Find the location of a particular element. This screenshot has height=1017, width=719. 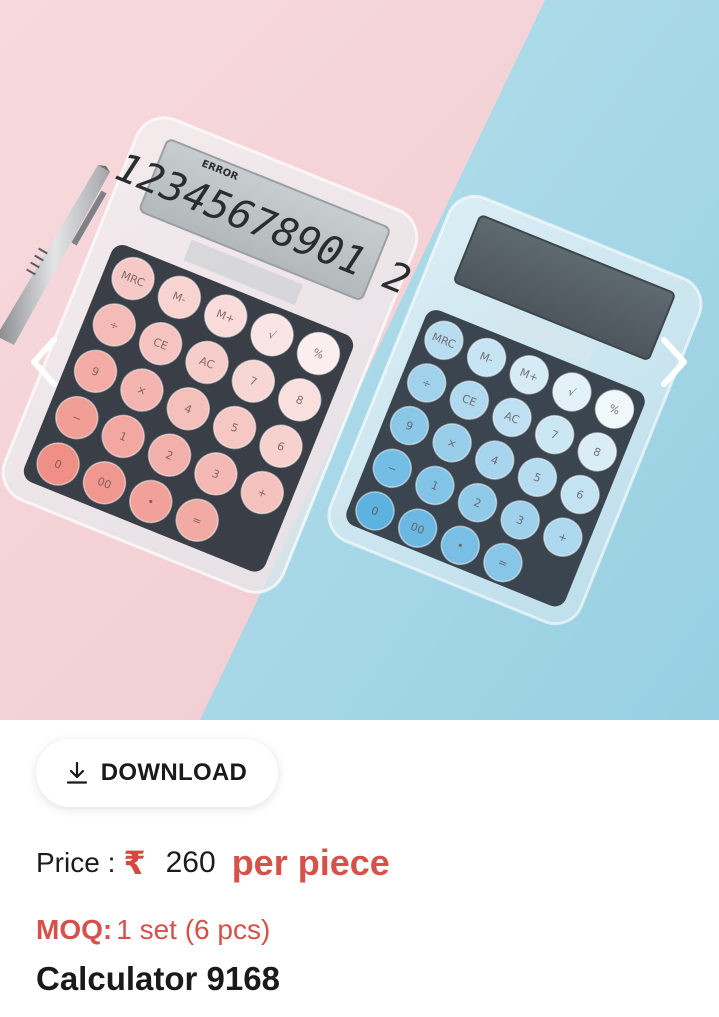

previous-image-button is located at coordinates (44, 362).